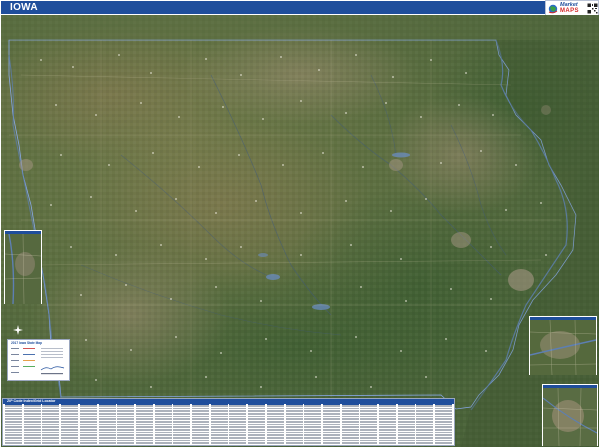 The height and width of the screenshot is (448, 600). I want to click on inset-map-sioux-city, so click(23, 267).